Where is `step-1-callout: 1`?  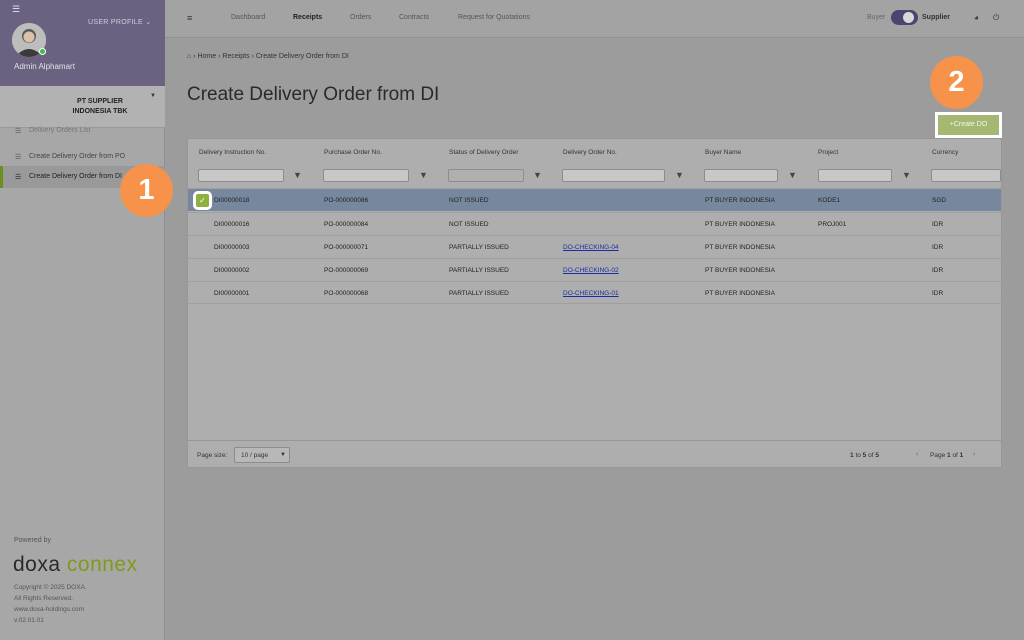 step-1-callout: 1 is located at coordinates (146, 190).